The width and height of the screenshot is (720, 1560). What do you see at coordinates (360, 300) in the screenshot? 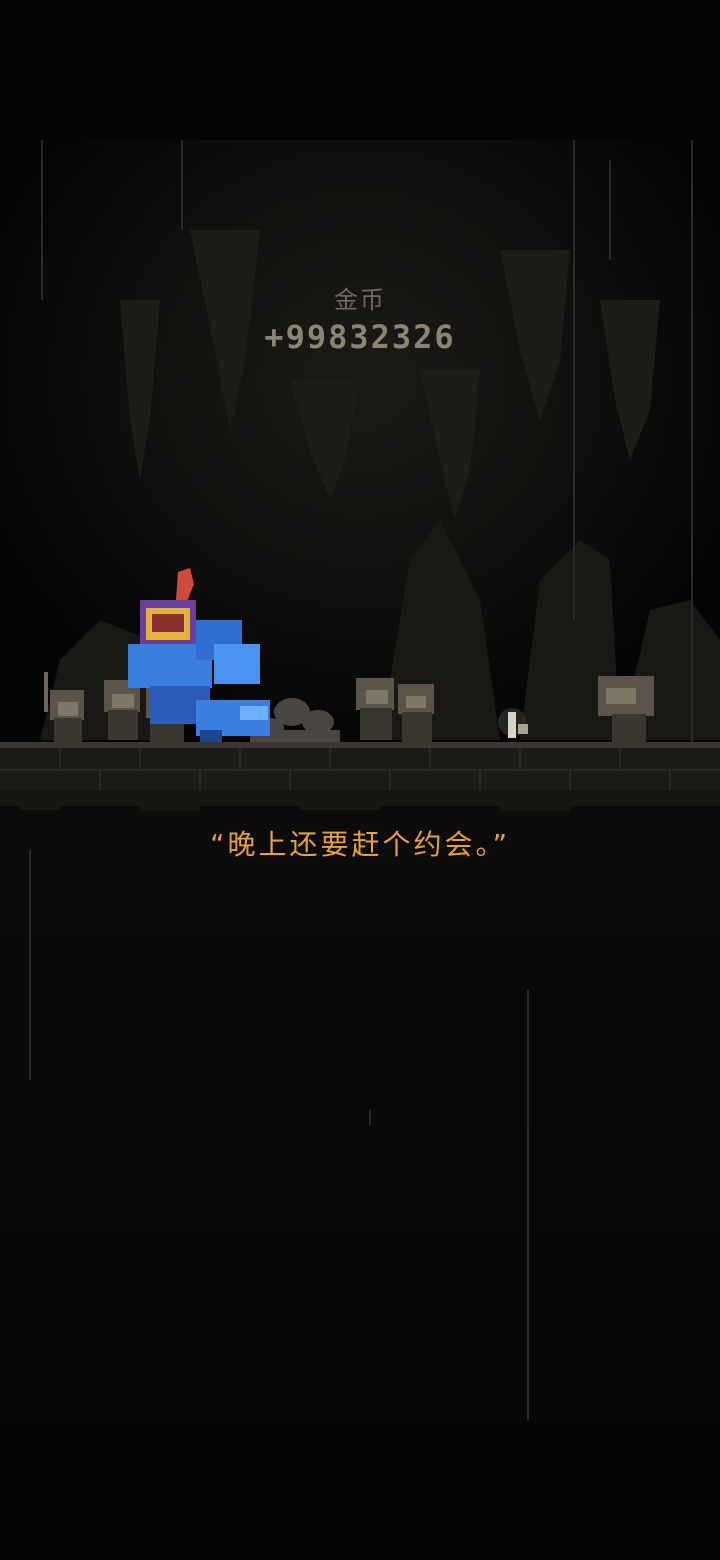
I see `gold-reward-title: 金币` at bounding box center [360, 300].